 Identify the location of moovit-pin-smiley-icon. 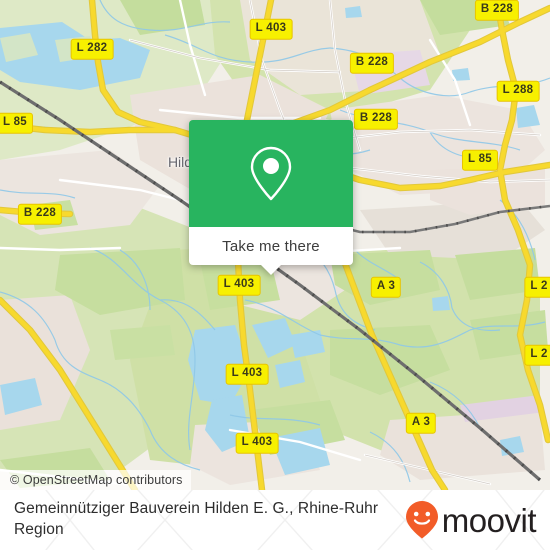
(421, 520).